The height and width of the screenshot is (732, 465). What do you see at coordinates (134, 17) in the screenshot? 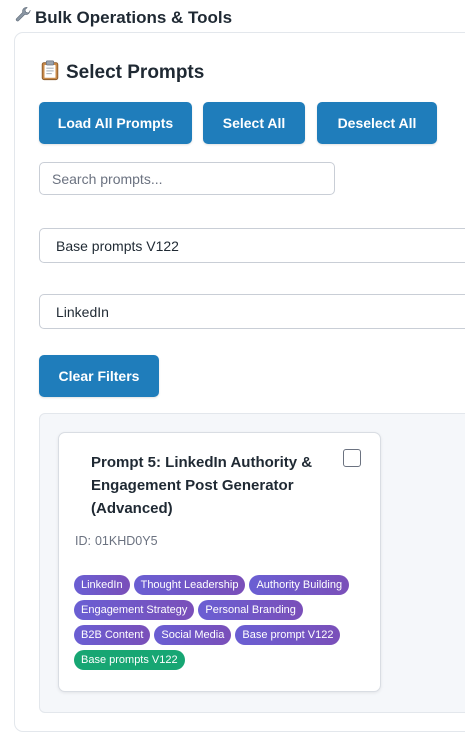
I see `section-heading-text: Bulk Operations & Tools` at bounding box center [134, 17].